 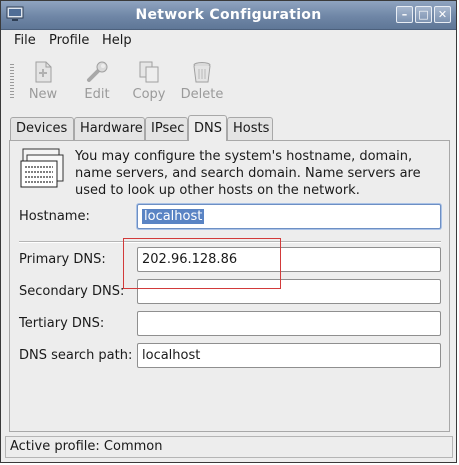 I want to click on edit-label: Edit, so click(x=97, y=94).